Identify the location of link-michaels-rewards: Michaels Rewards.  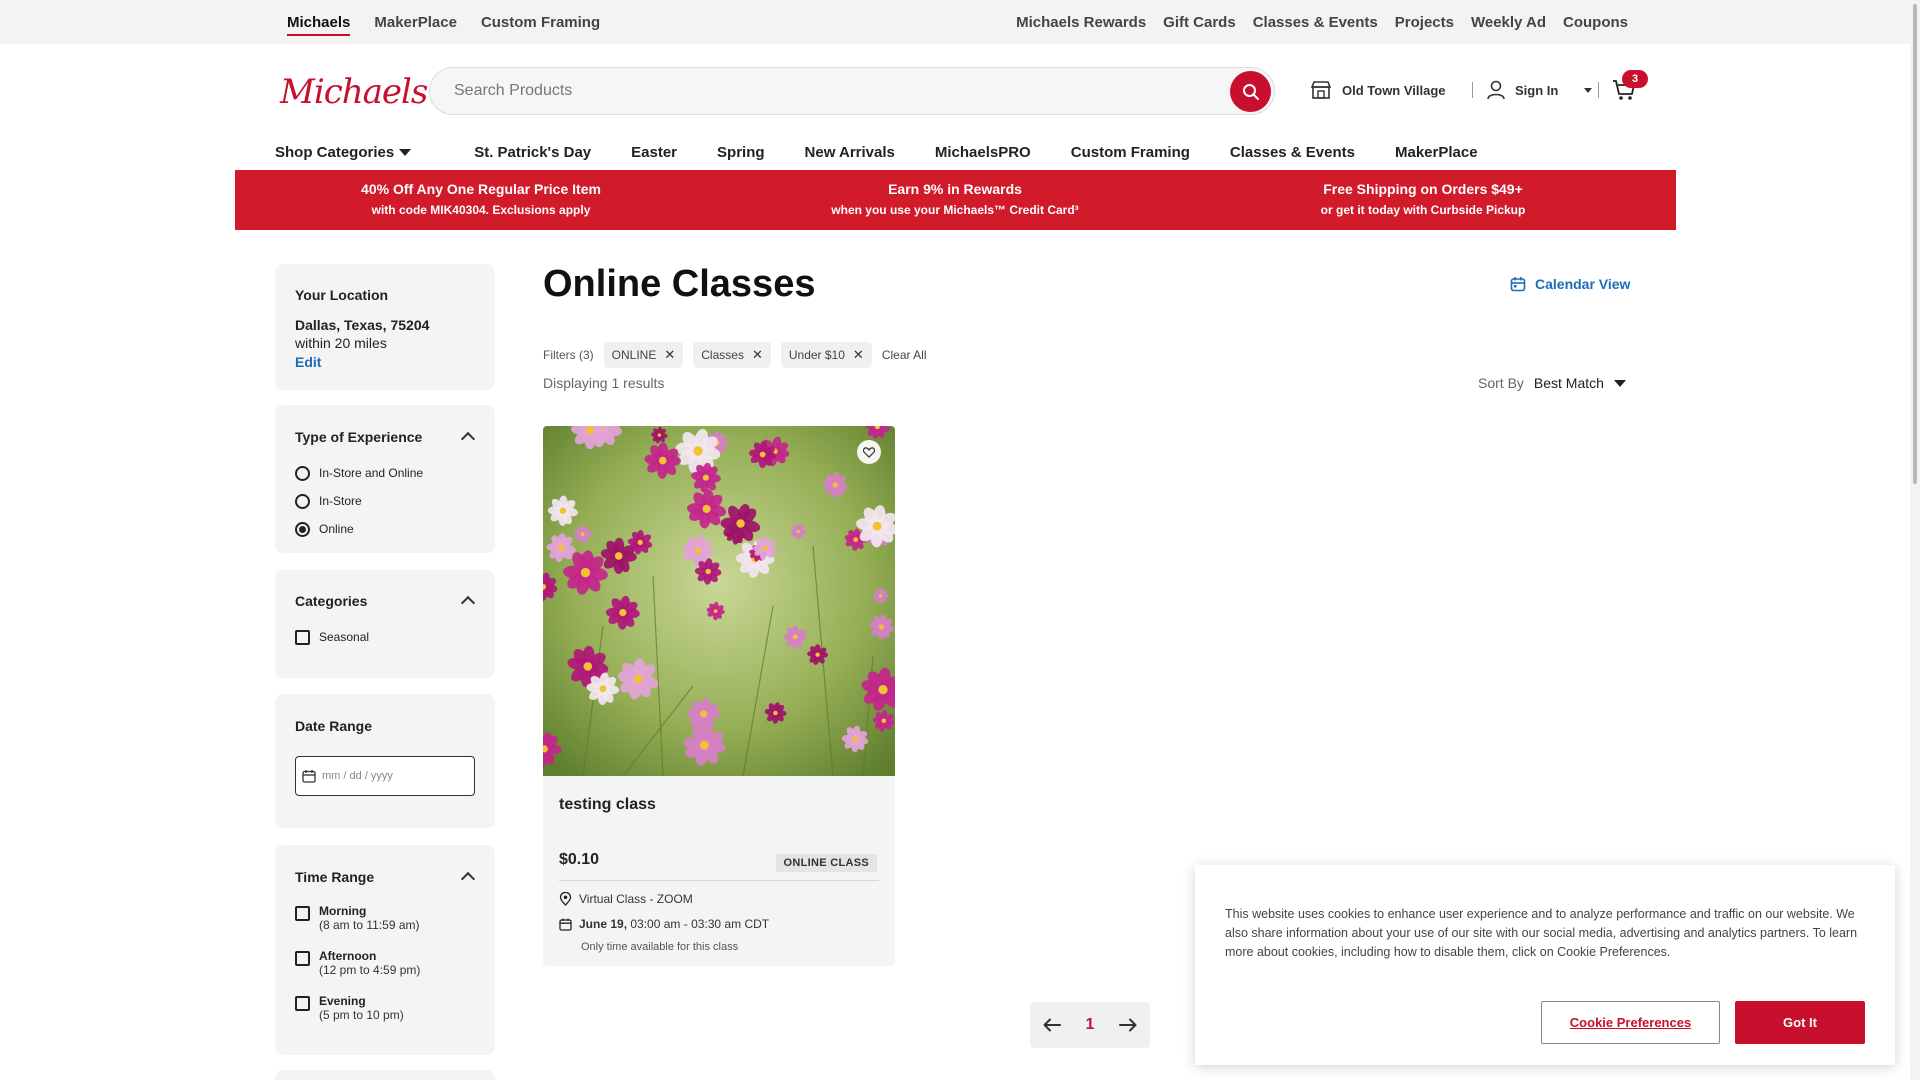
(1081, 22).